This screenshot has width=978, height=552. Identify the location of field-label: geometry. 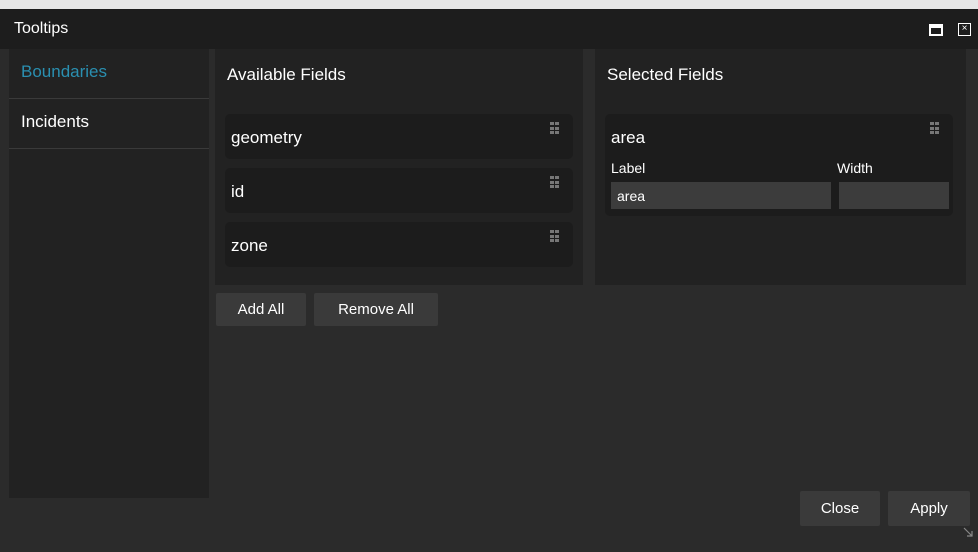
(266, 137).